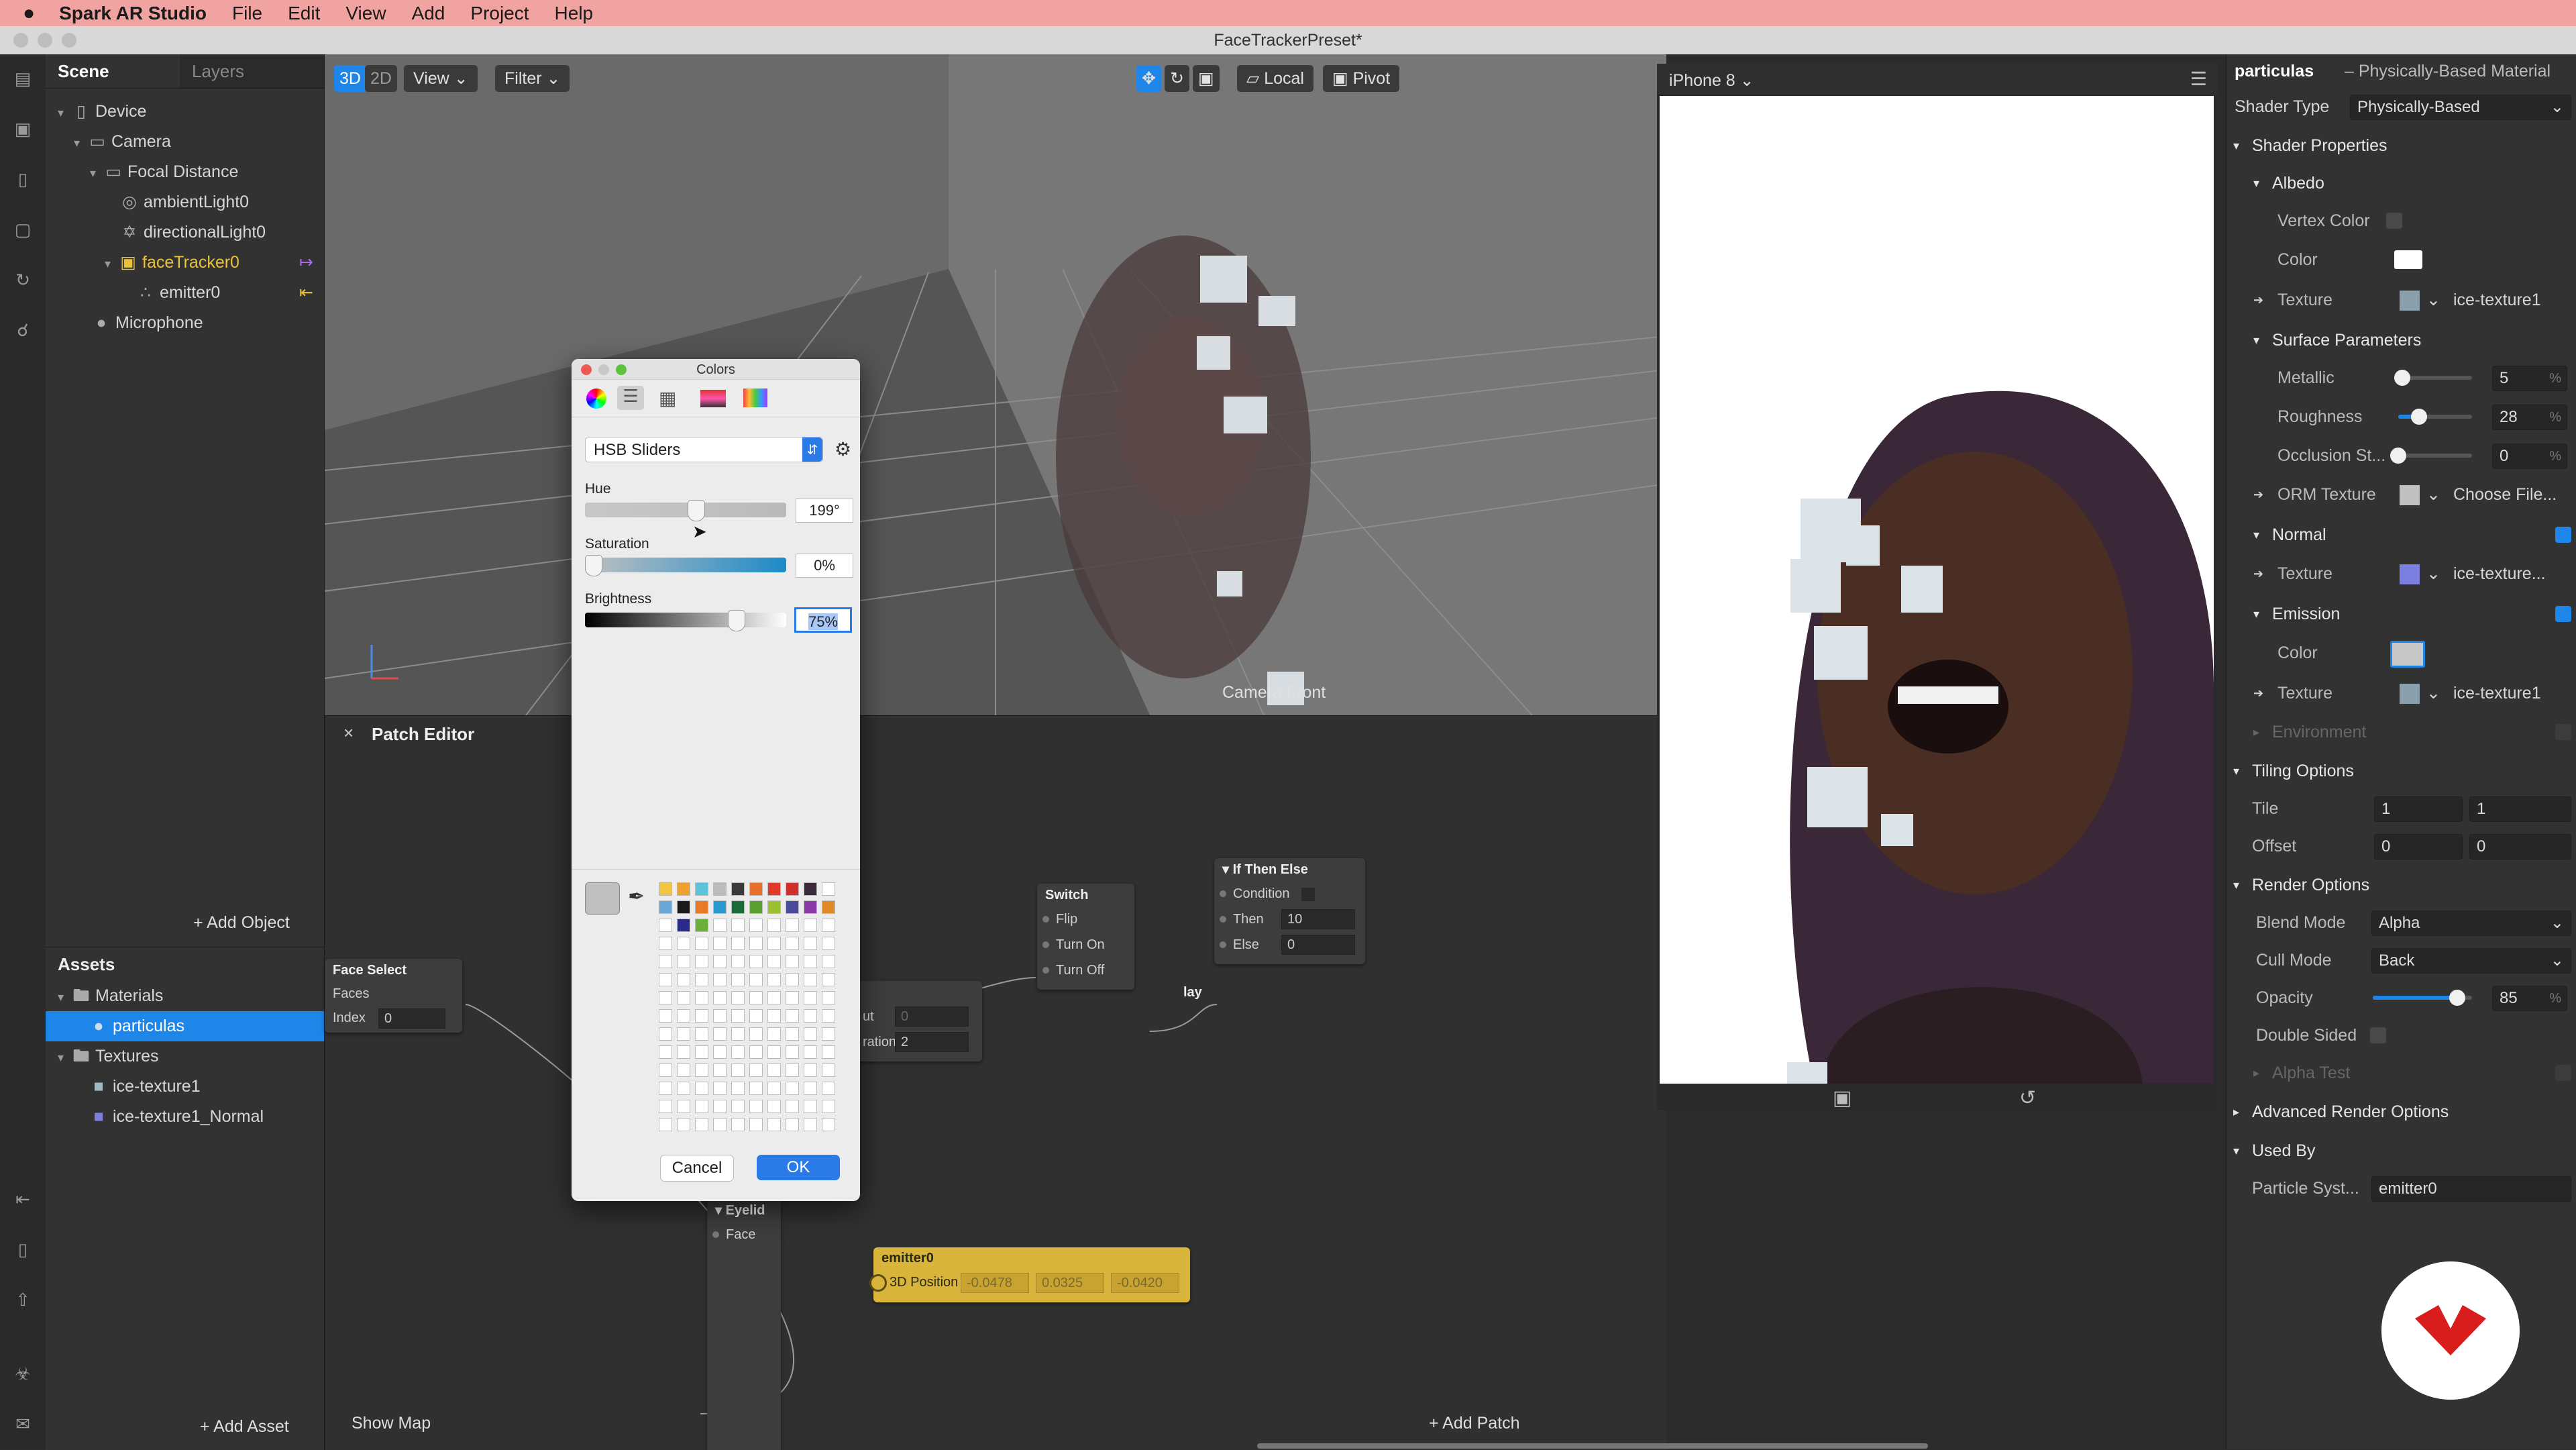 This screenshot has width=2576, height=1450. I want to click on opacity-slider-knob, so click(2457, 998).